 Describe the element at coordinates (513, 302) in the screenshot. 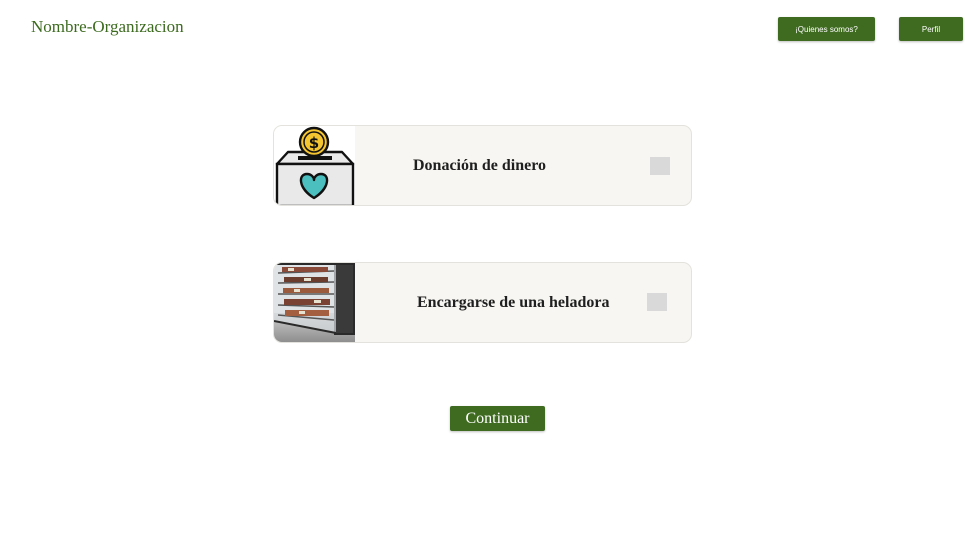

I see `option-label: Encargarse de una heladora` at that location.